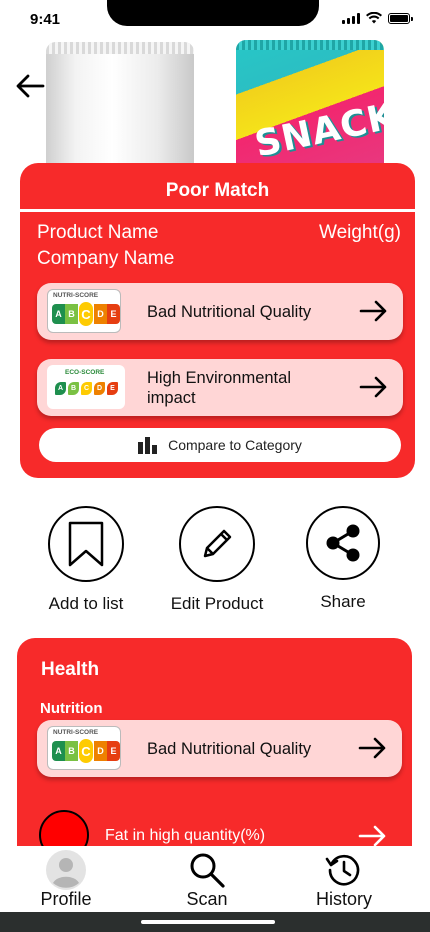 This screenshot has height=932, width=430. I want to click on add-to-list-circle, so click(86, 544).